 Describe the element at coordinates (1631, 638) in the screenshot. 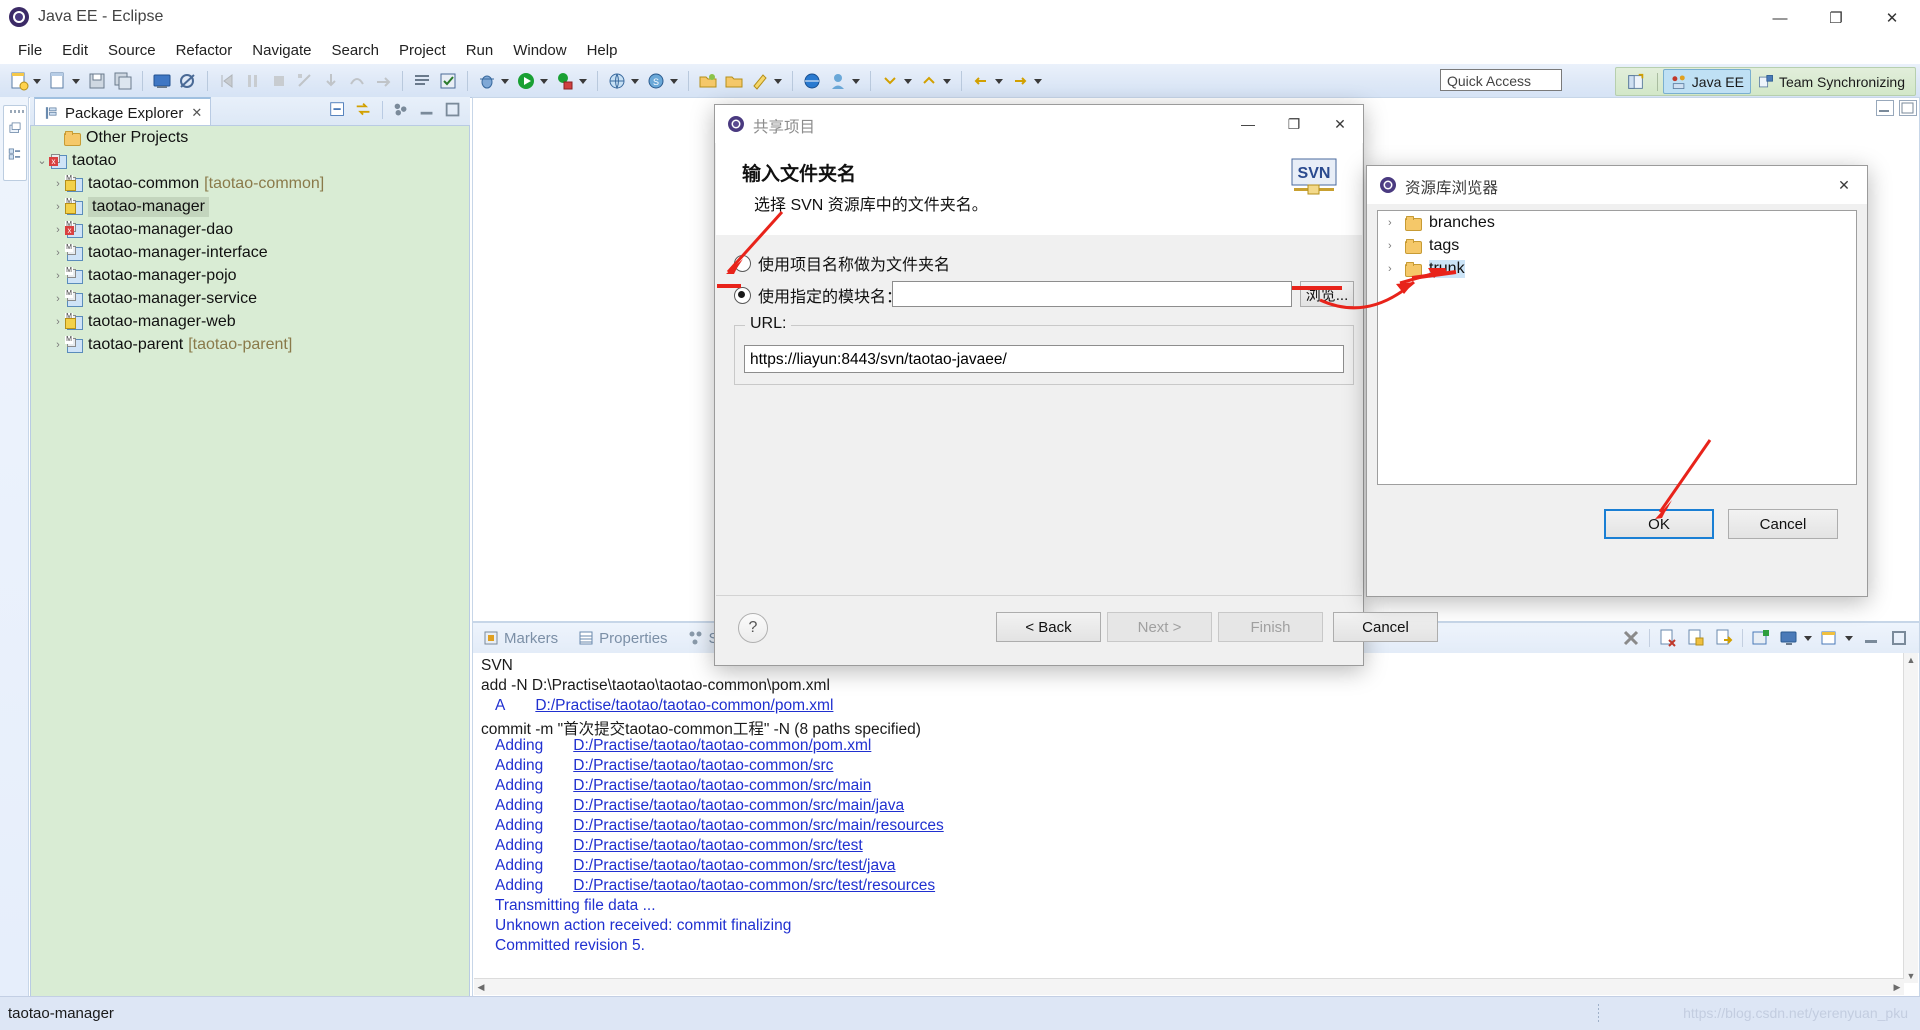

I see `terminate-icon` at that location.